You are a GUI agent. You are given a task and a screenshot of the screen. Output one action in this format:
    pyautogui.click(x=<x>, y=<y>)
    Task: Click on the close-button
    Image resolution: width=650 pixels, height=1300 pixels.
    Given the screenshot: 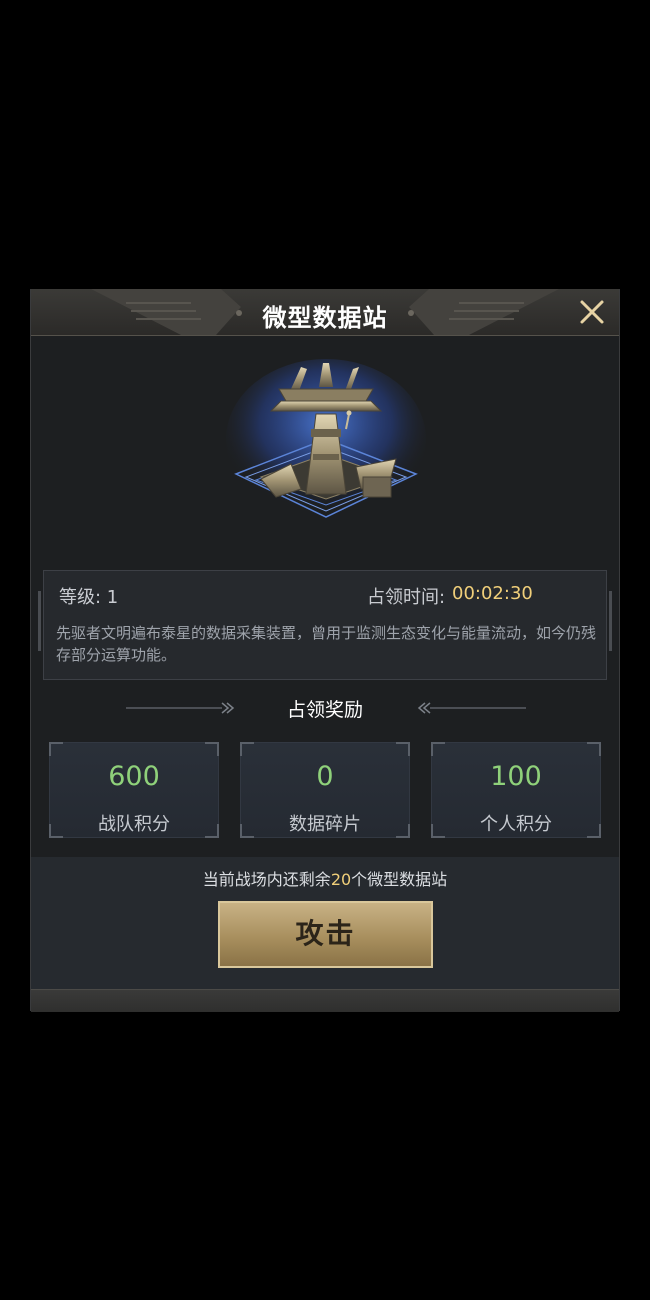 What is the action you would take?
    pyautogui.click(x=592, y=312)
    